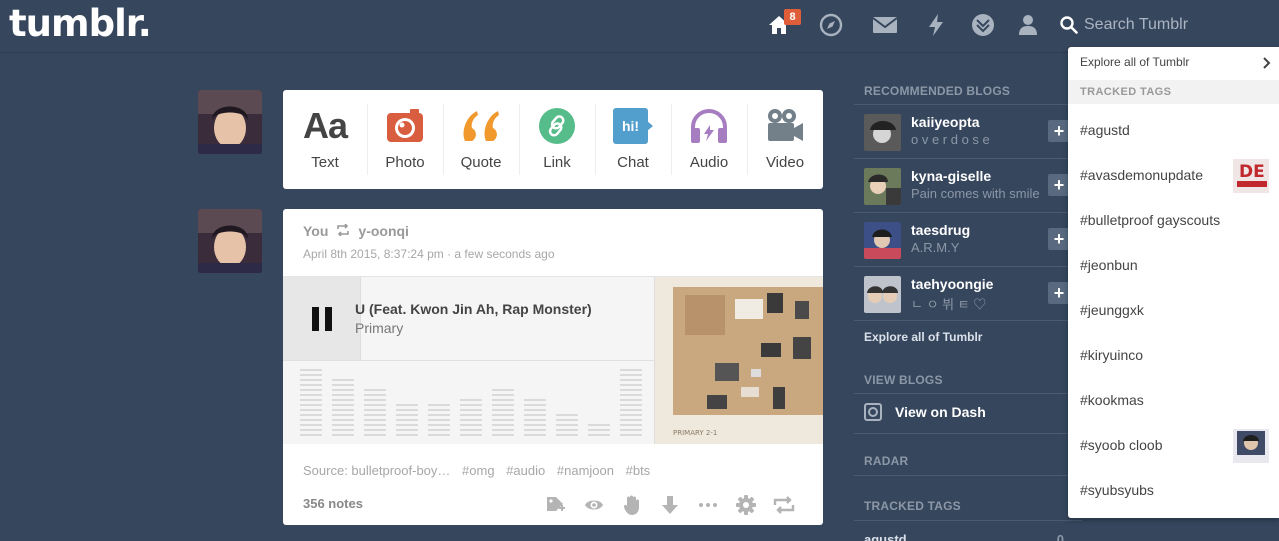 Image resolution: width=1279 pixels, height=541 pixels. What do you see at coordinates (951, 176) in the screenshot?
I see `blog-name: kyna-giselle` at bounding box center [951, 176].